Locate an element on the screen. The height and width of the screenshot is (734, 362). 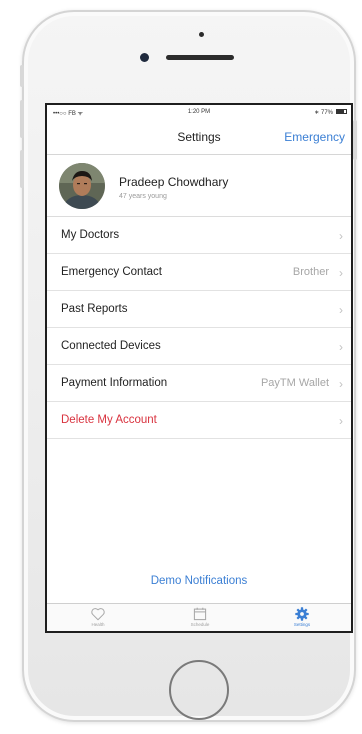
menu-item-label: Emergency Contact is located at coordinates (111, 272).